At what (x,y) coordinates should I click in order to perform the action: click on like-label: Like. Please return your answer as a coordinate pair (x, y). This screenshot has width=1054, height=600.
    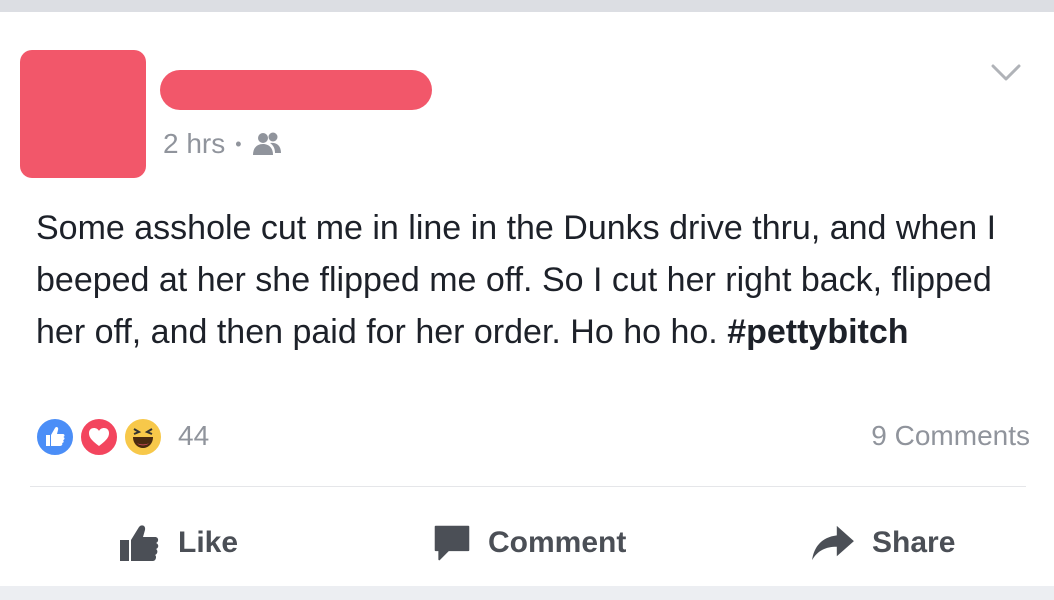
    Looking at the image, I should click on (208, 542).